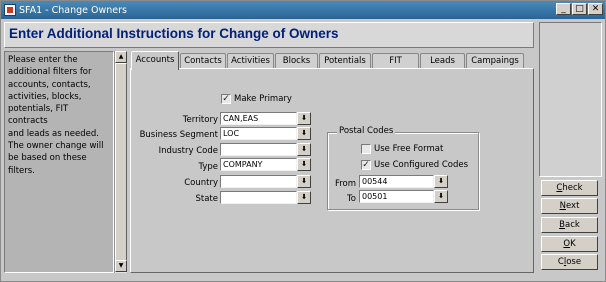  Describe the element at coordinates (47, 164) in the screenshot. I see `instruction-line: be based on these filters.` at that location.